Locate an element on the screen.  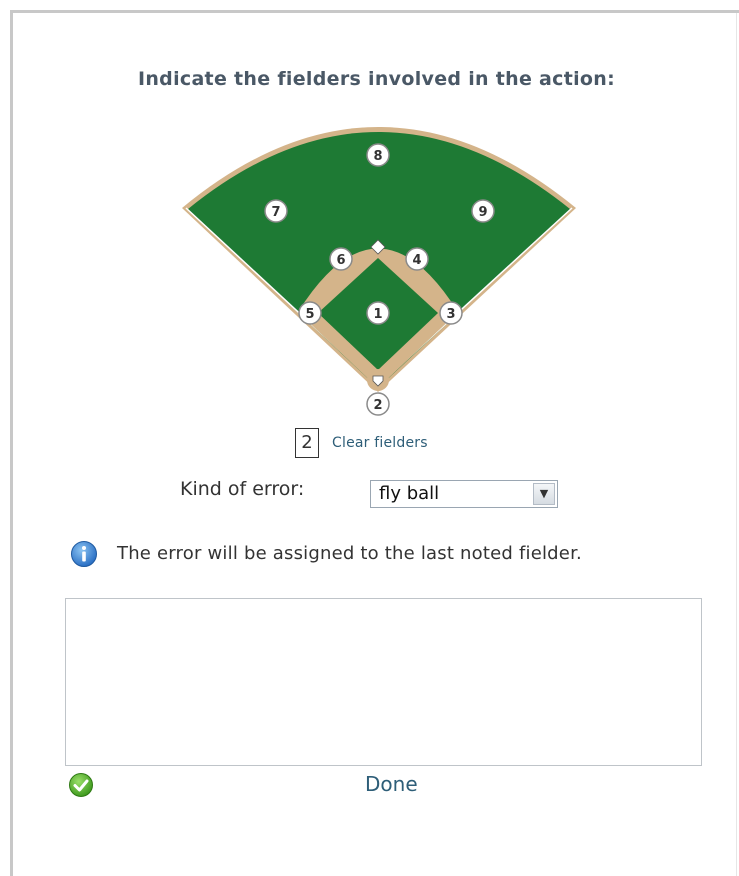
fielder-7-button: 7 is located at coordinates (276, 211).